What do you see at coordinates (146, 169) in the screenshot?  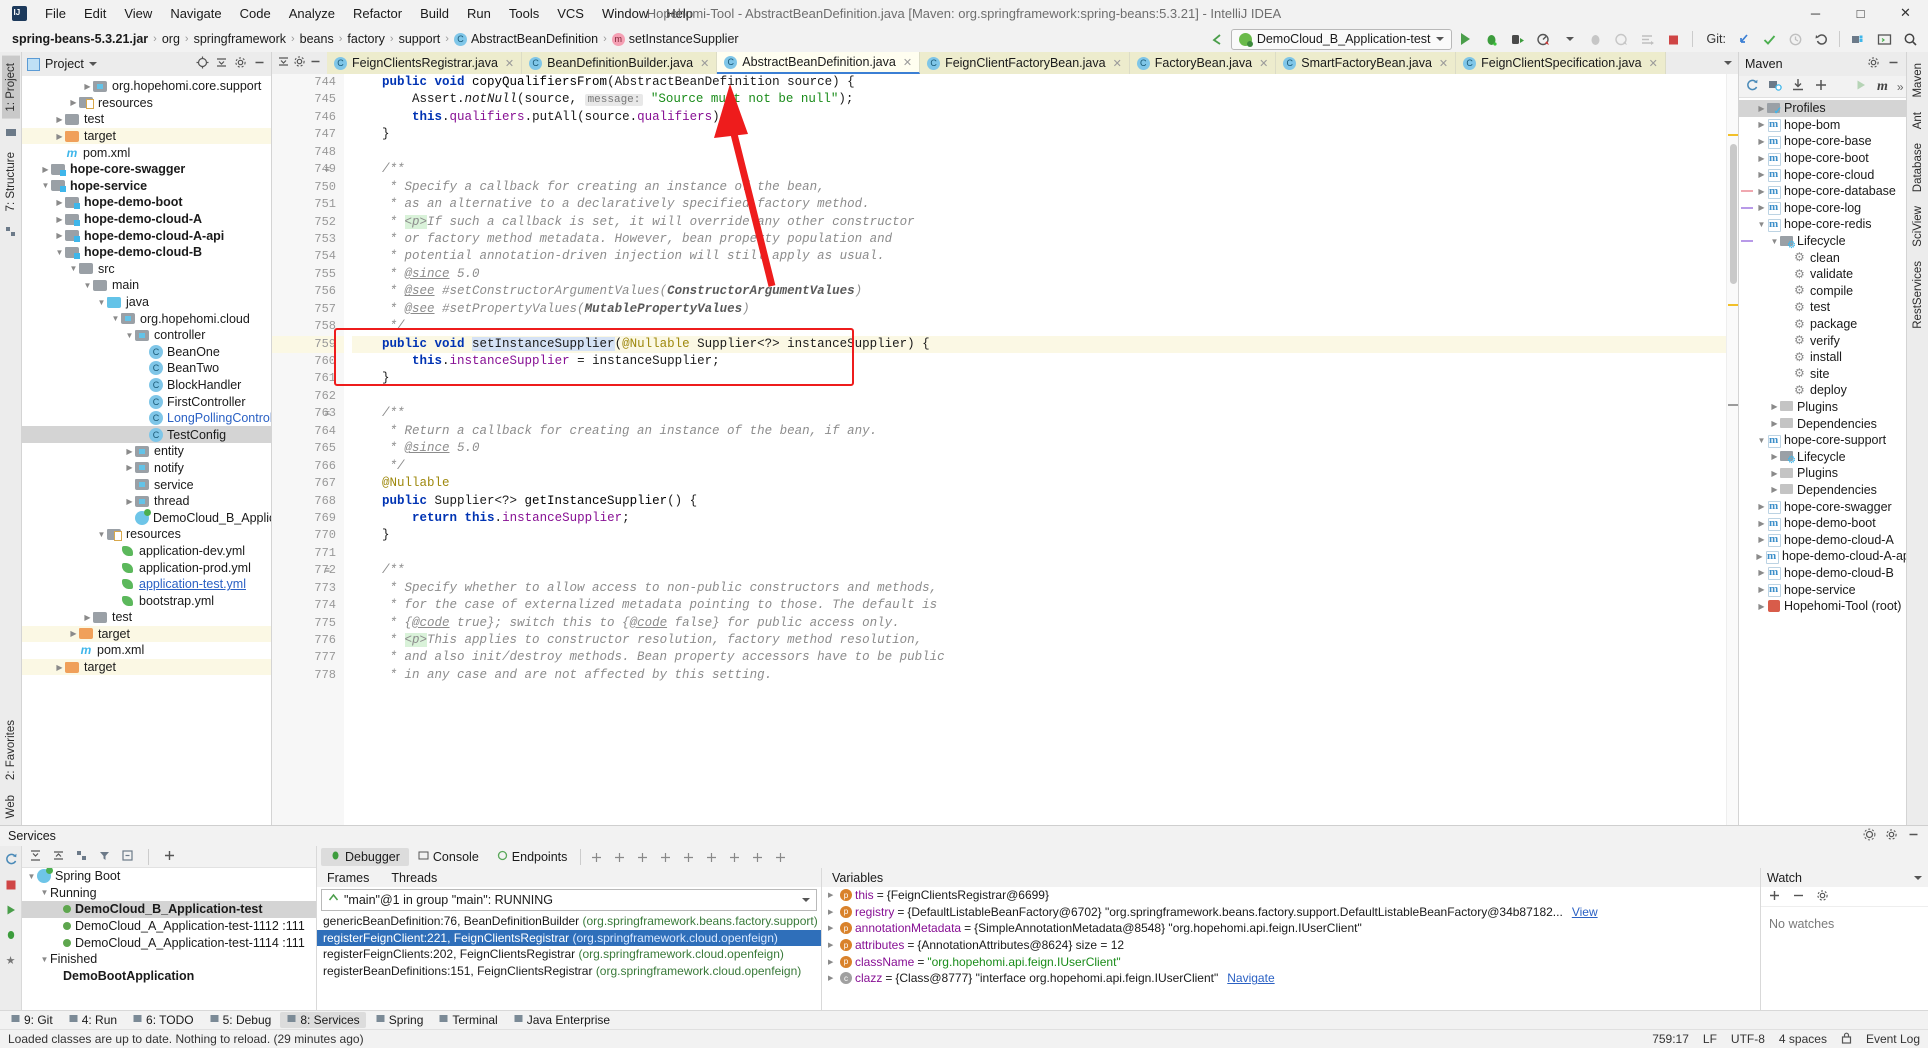 I see `project-tree-row: hope-core-swagger` at bounding box center [146, 169].